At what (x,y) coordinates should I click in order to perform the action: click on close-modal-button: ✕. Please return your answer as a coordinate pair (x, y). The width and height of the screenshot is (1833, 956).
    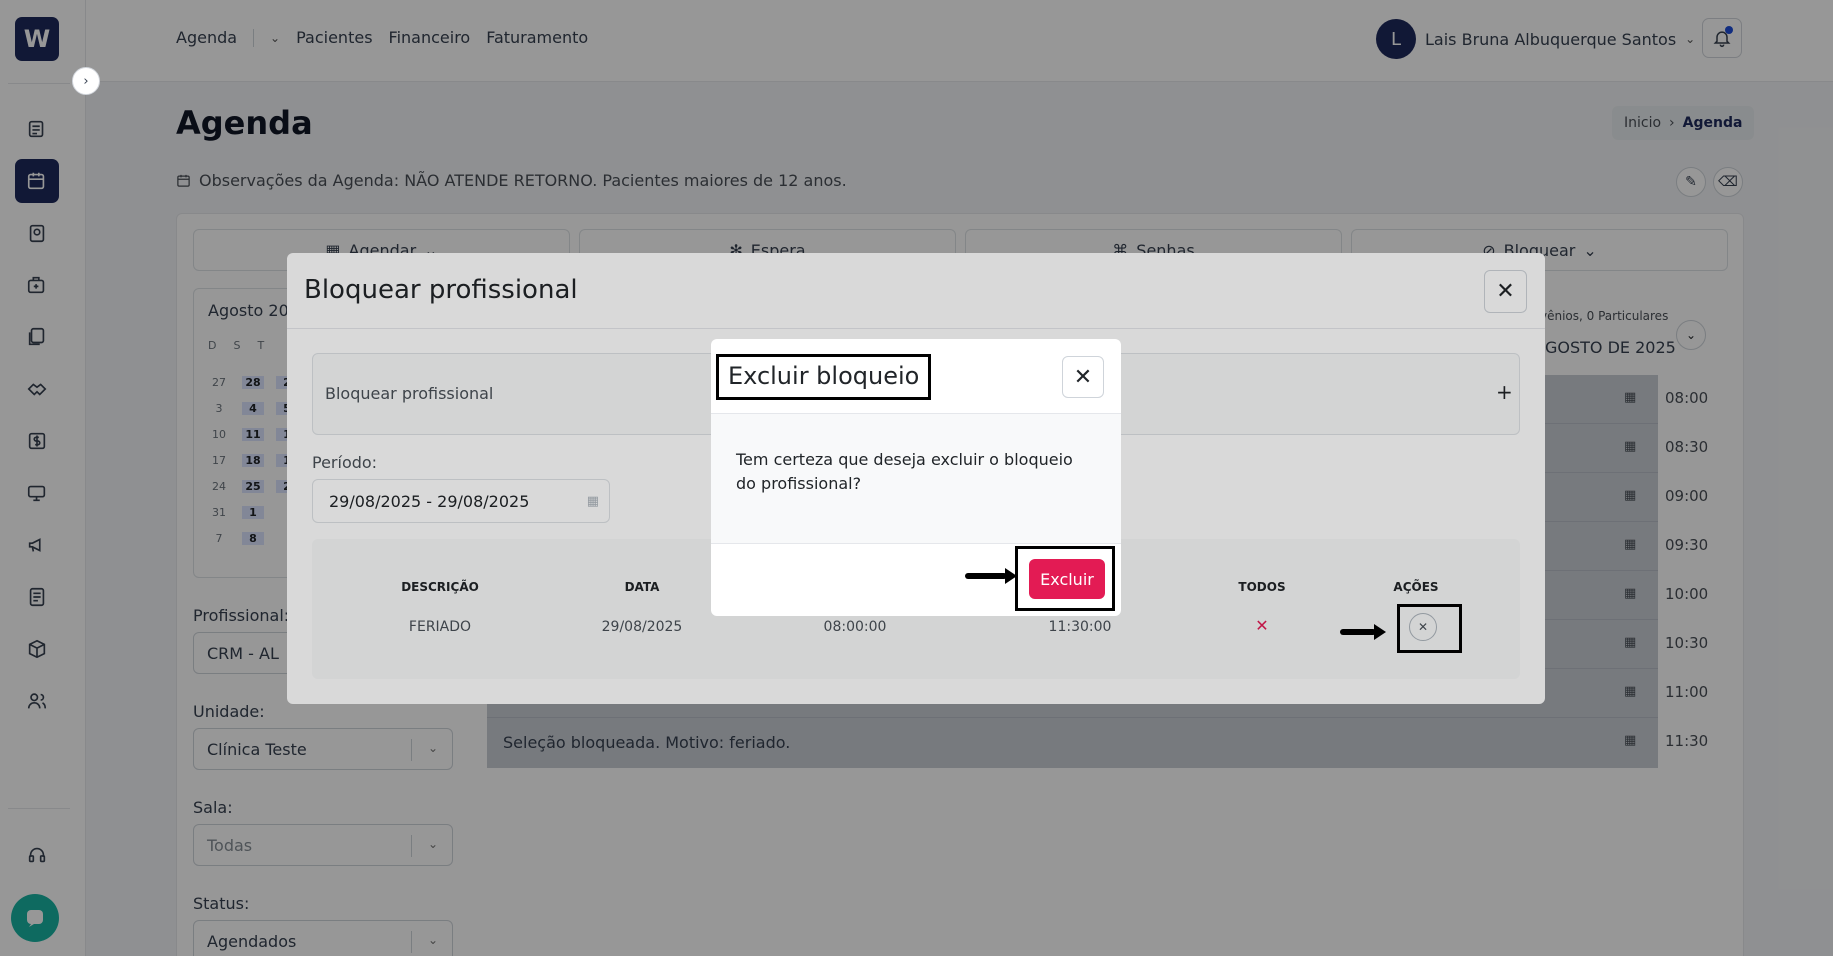
    Looking at the image, I should click on (1083, 377).